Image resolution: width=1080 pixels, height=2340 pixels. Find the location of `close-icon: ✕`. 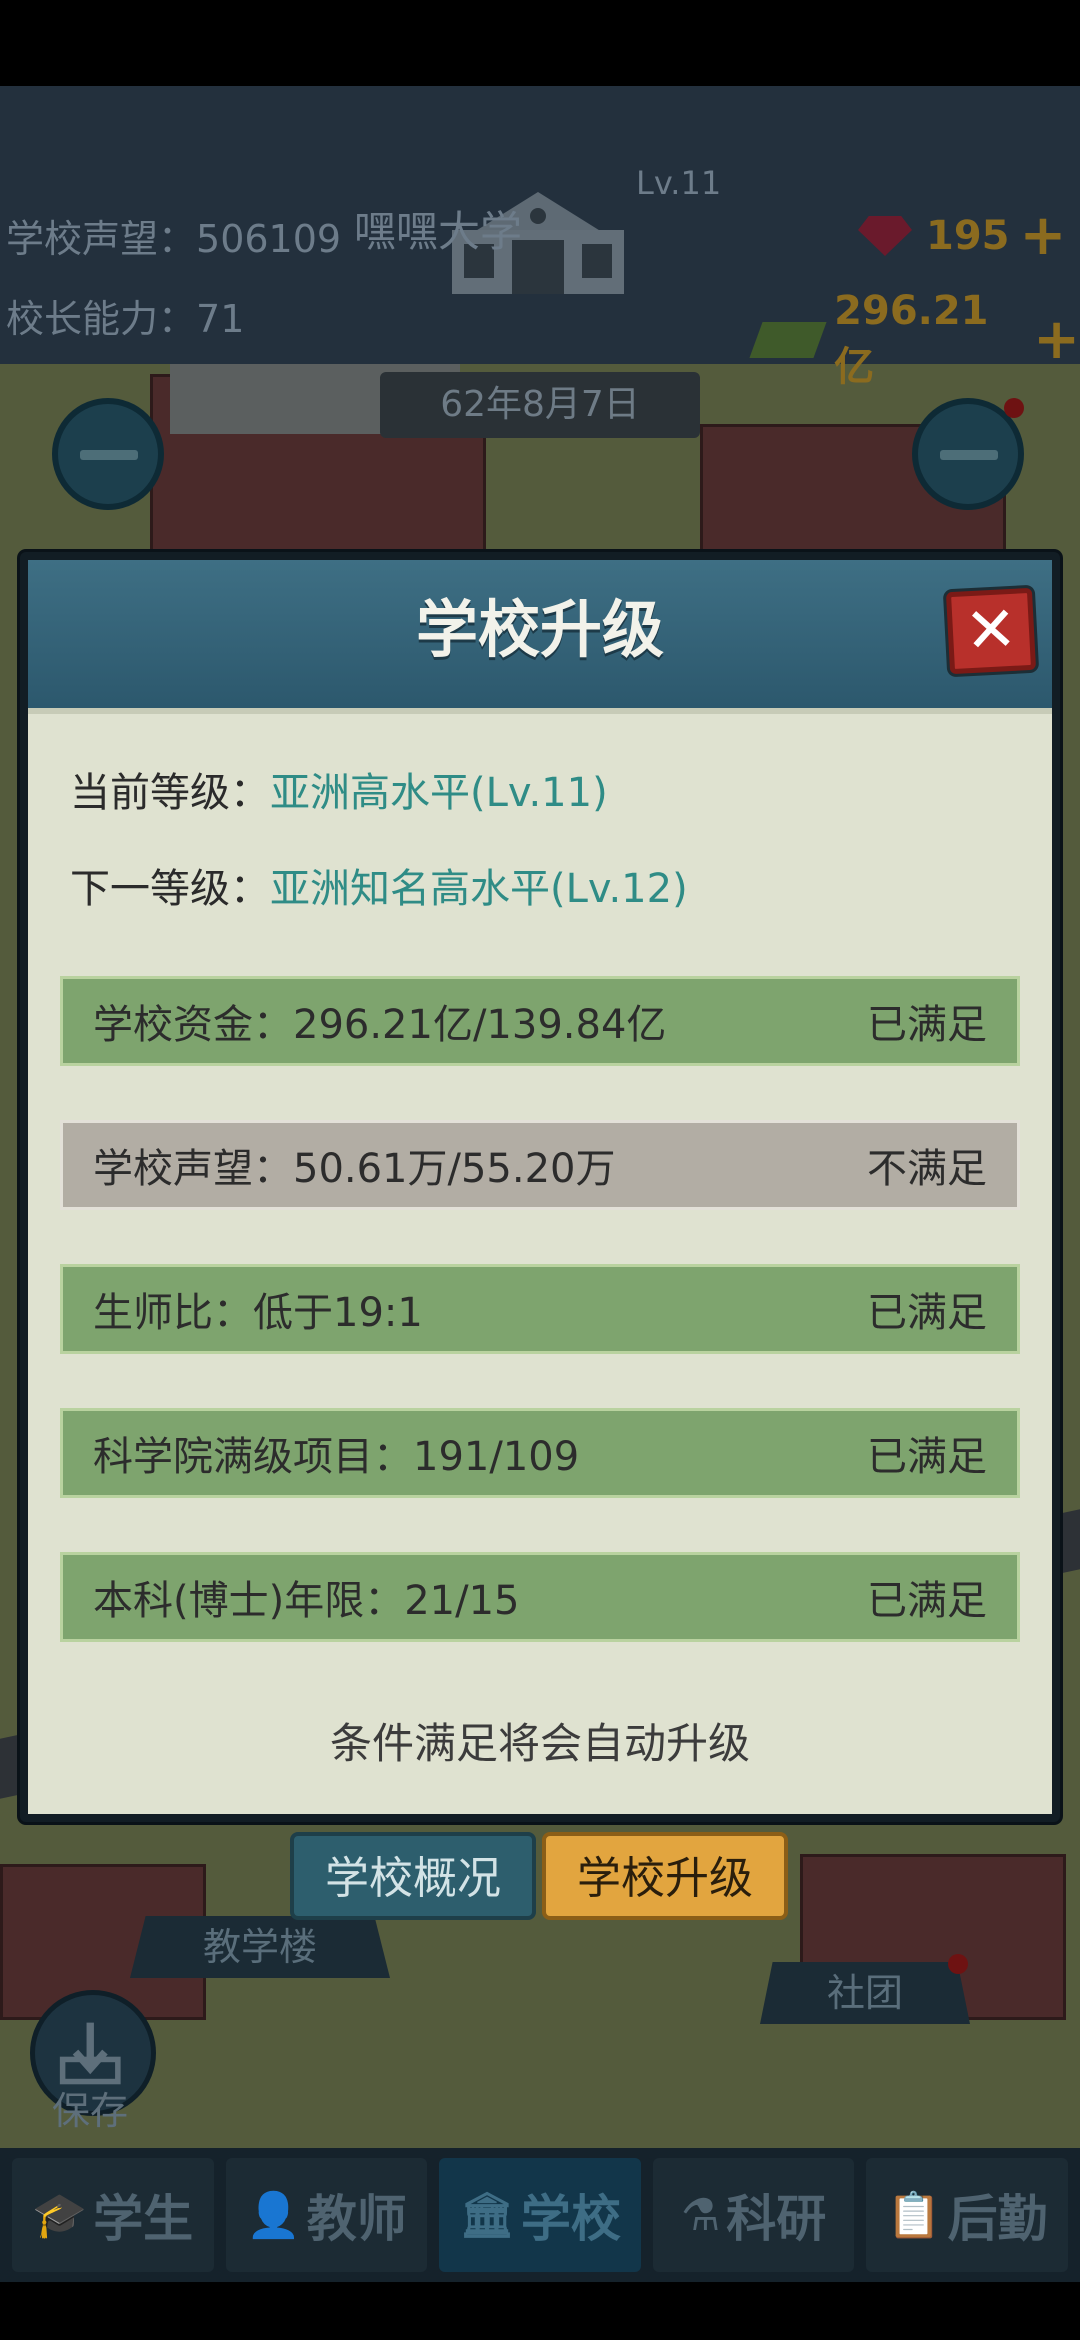

close-icon: ✕ is located at coordinates (991, 629).